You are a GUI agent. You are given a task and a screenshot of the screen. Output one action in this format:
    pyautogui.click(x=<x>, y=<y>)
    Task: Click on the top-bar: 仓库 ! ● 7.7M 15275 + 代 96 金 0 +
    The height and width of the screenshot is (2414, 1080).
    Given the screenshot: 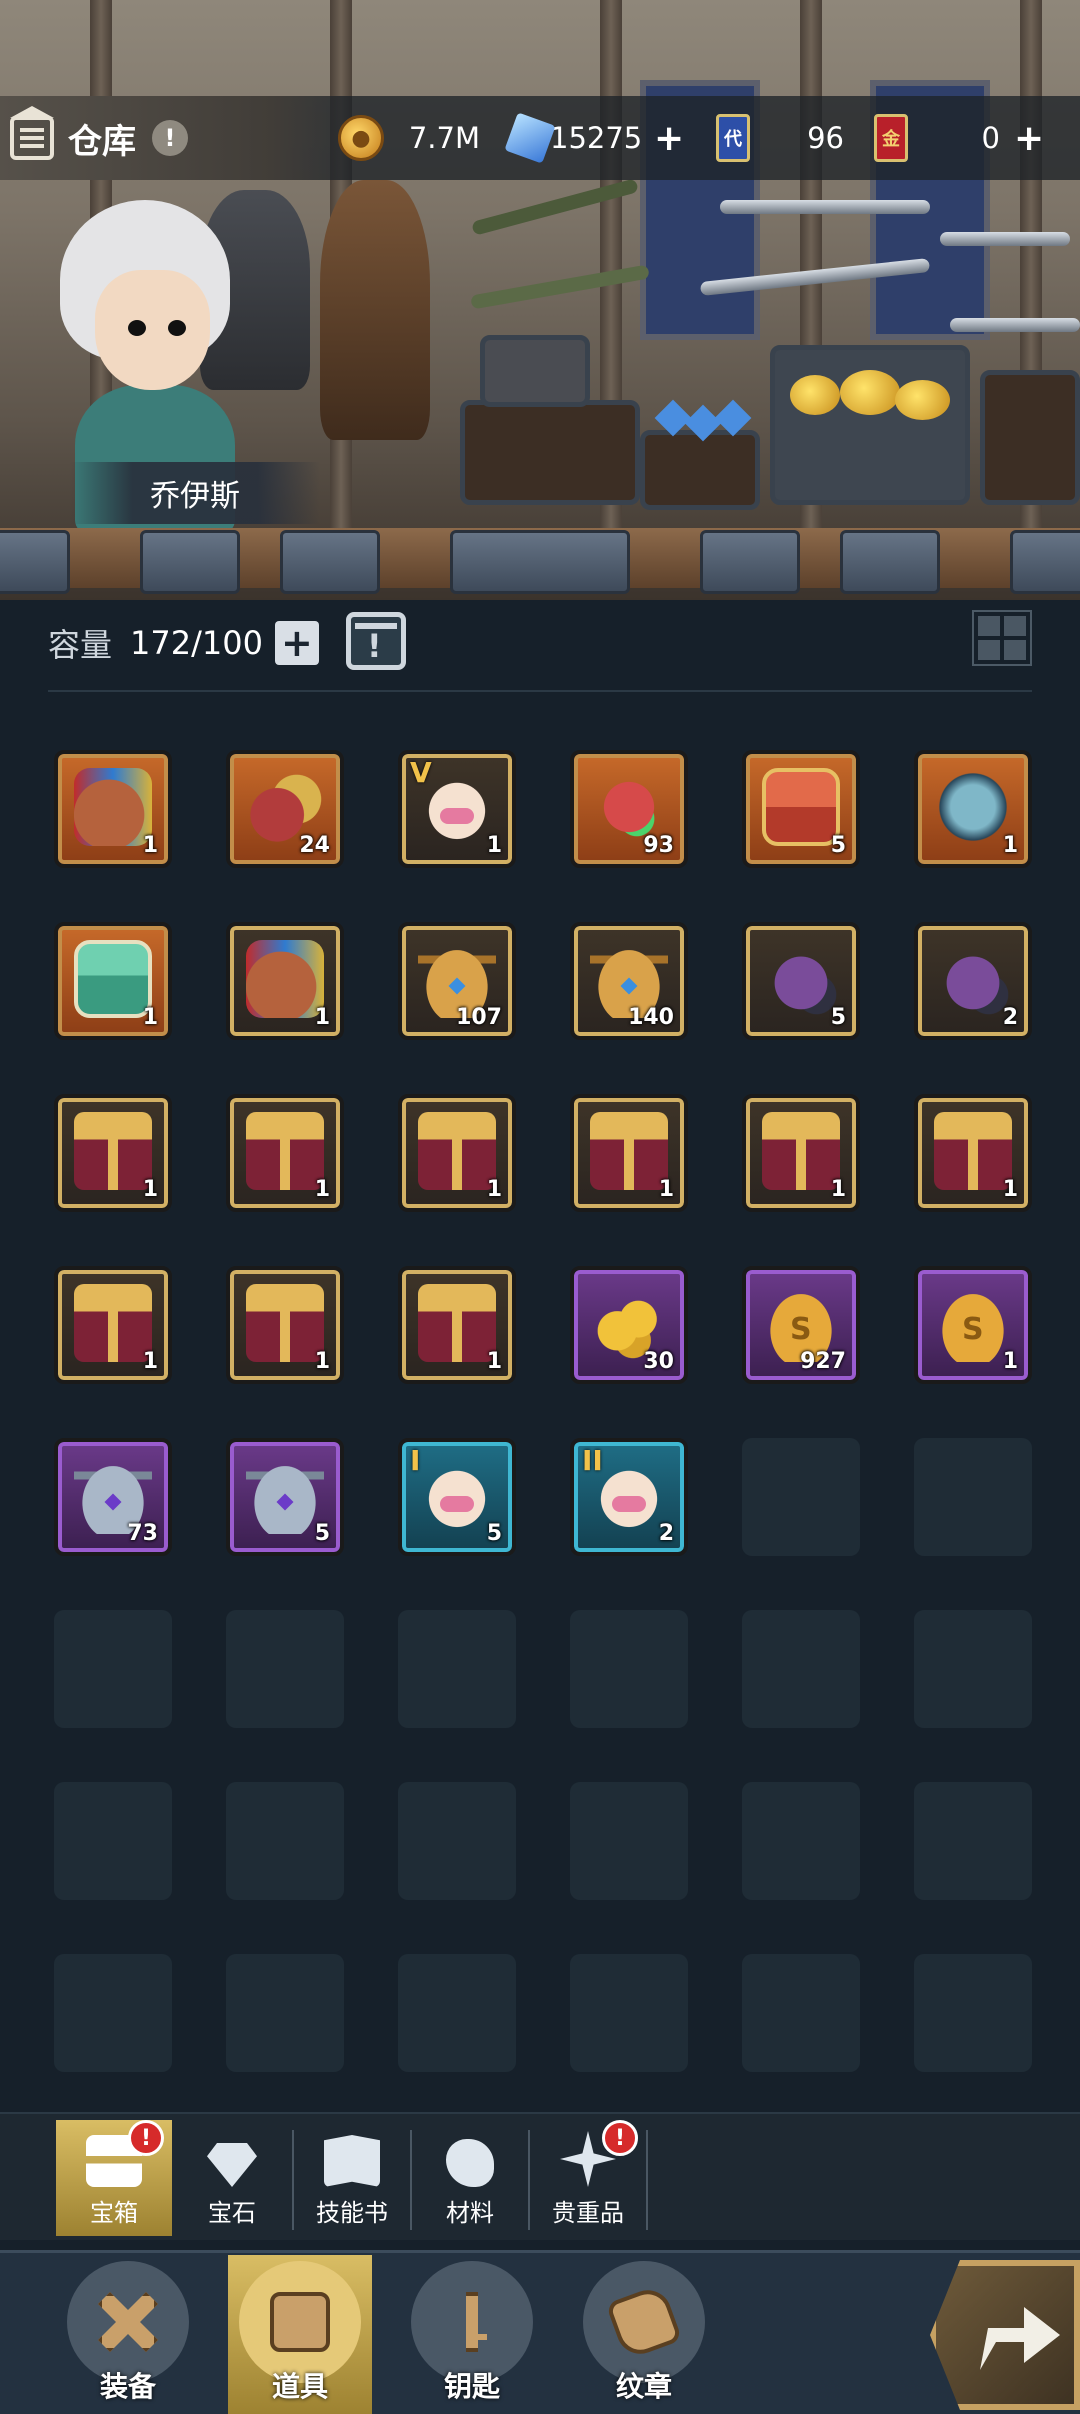 What is the action you would take?
    pyautogui.click(x=540, y=138)
    